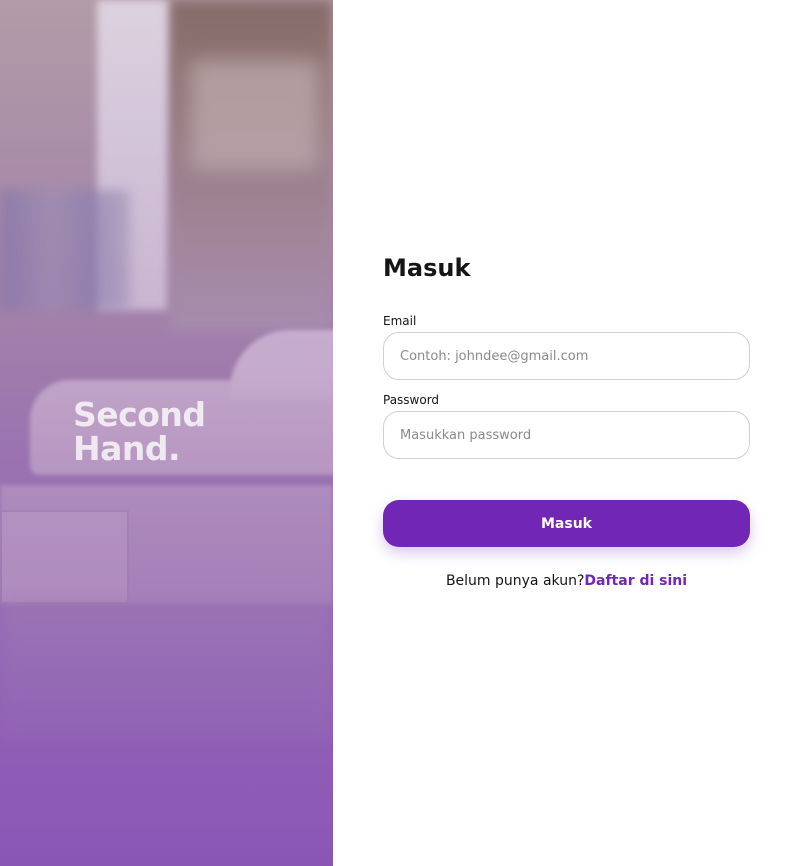  I want to click on password-field-group: Password, so click(566, 425).